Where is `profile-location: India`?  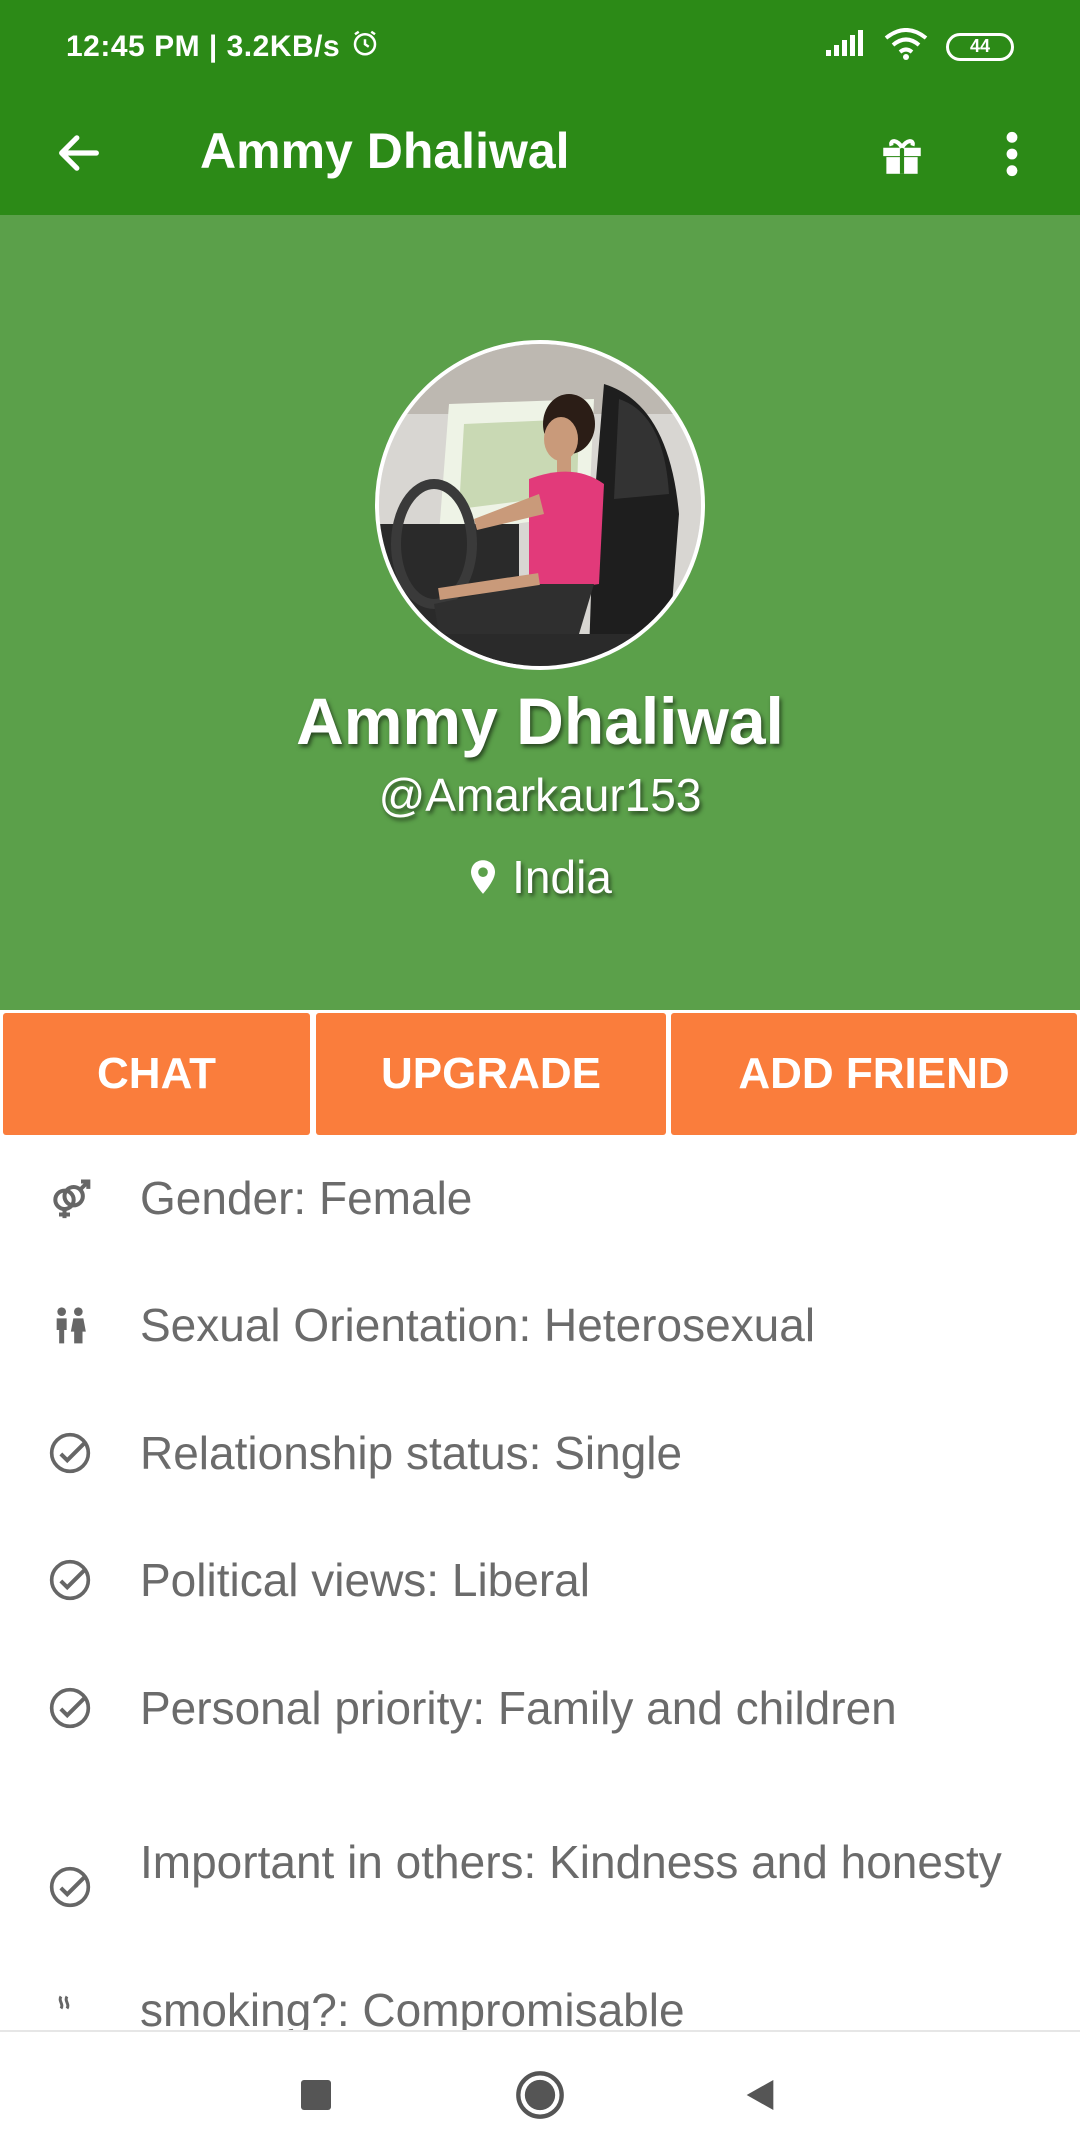 profile-location: India is located at coordinates (540, 877).